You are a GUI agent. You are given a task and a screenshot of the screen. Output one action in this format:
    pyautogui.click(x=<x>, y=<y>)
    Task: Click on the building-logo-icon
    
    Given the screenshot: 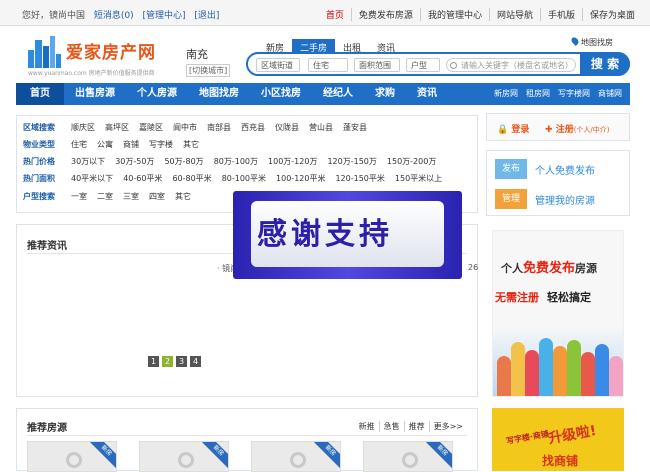 What is the action you would take?
    pyautogui.click(x=45, y=52)
    